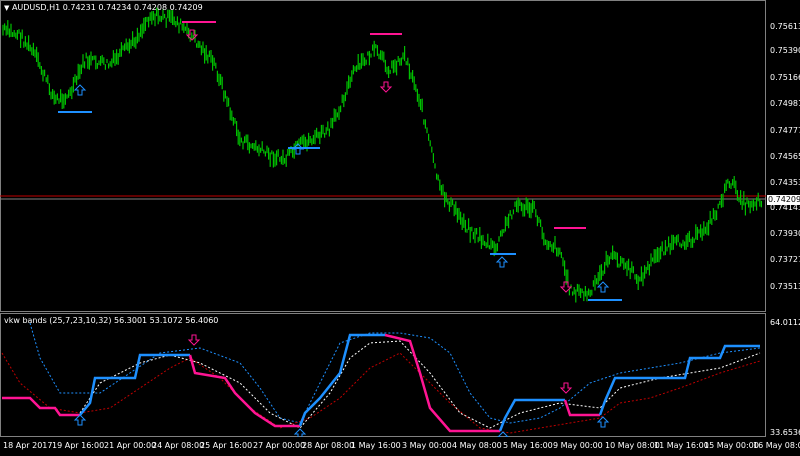 The width and height of the screenshot is (800, 456). What do you see at coordinates (528, 445) in the screenshot?
I see `time-label: 5 May 16:00` at bounding box center [528, 445].